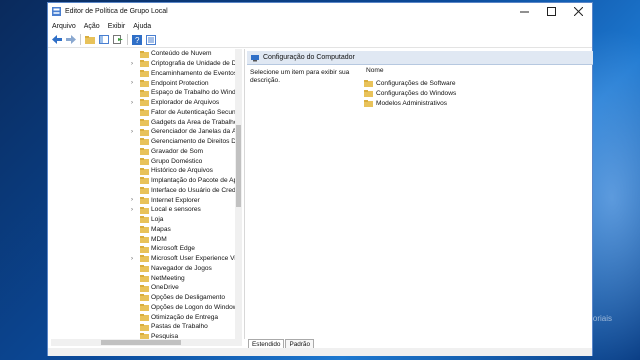  Describe the element at coordinates (175, 200) in the screenshot. I see `tree-item-label: Internet Explorer` at that location.